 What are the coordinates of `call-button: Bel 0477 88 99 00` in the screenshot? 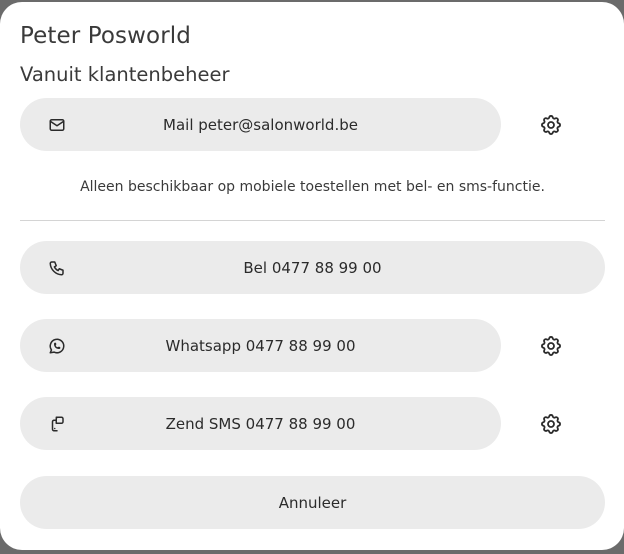 It's located at (312, 267).